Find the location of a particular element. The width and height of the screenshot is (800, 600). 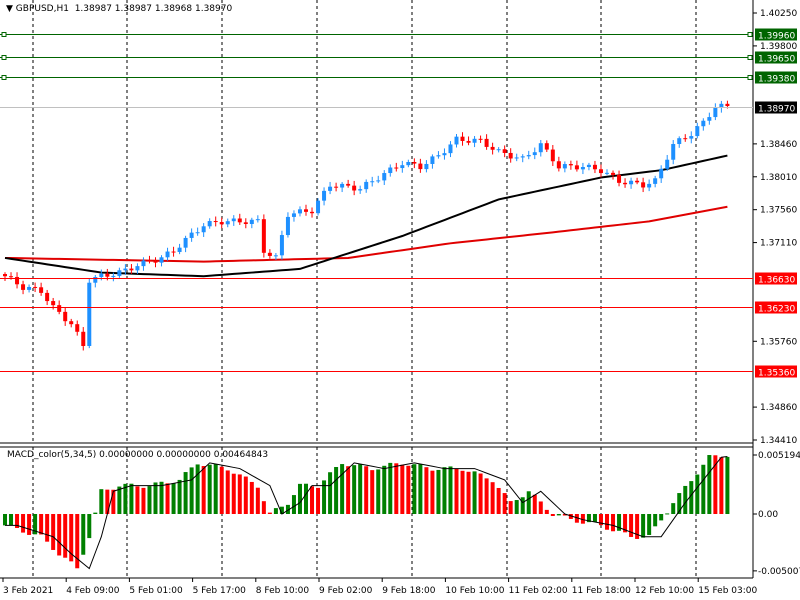

price-level-label: 1.39650 is located at coordinates (776, 60).